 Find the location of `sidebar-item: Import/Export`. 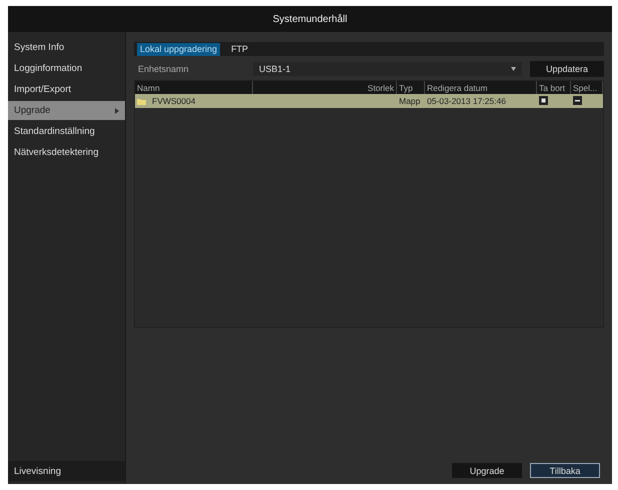

sidebar-item: Import/Export is located at coordinates (66, 89).